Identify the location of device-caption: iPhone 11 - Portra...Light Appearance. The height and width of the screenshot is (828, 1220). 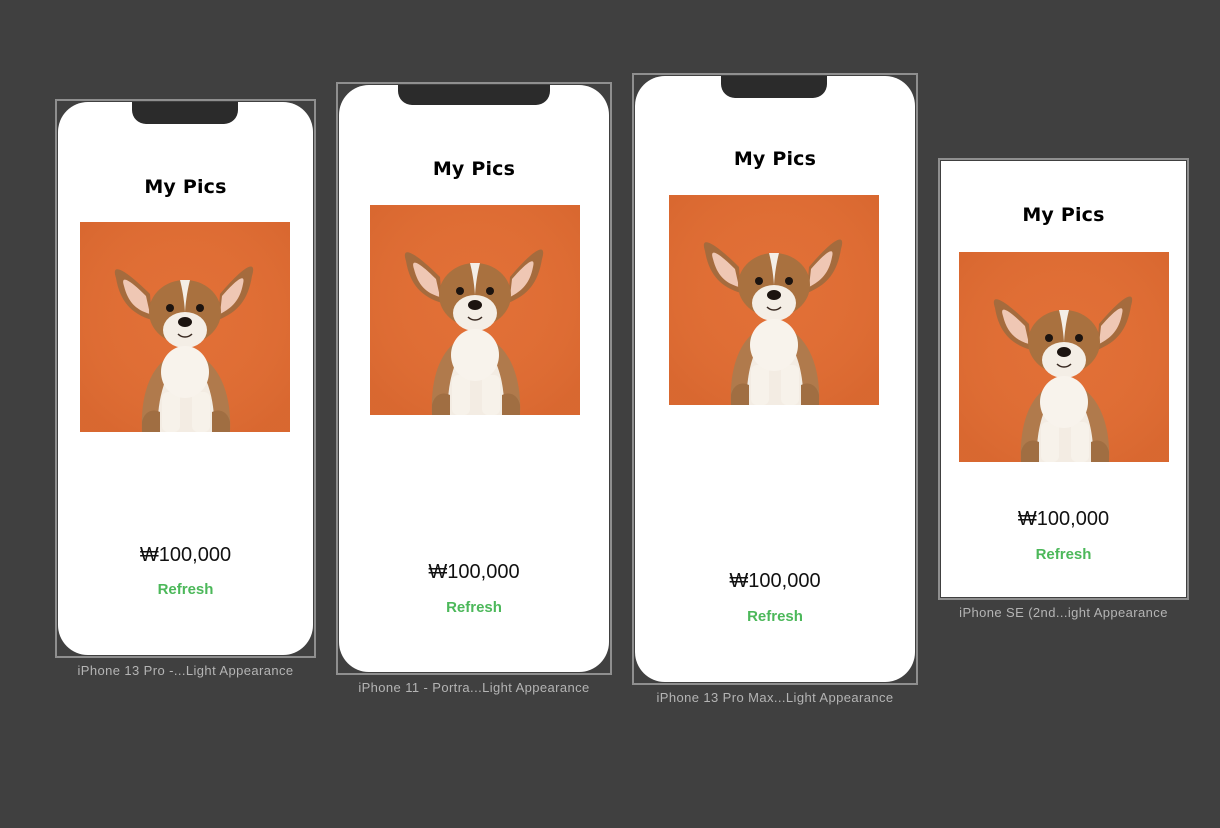
(474, 687).